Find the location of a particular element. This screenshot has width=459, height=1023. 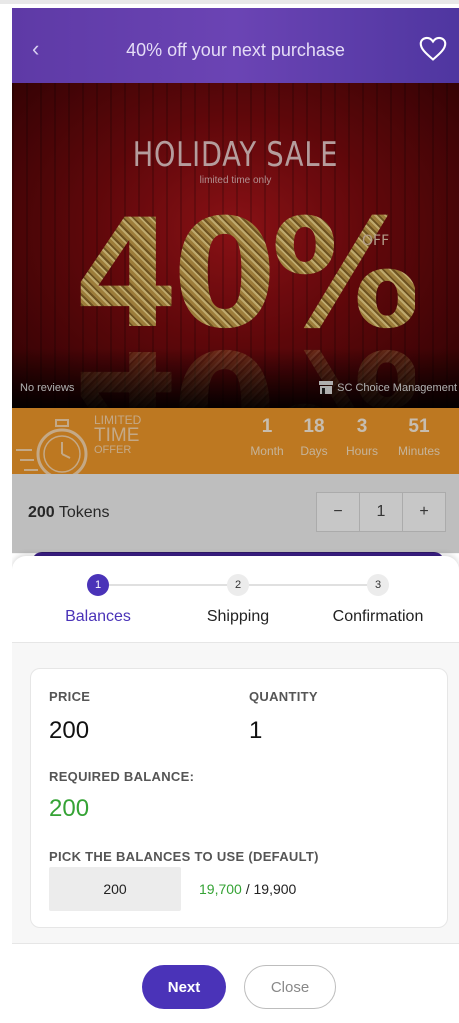

required-balance-label: REQUIRED BALANCE: is located at coordinates (122, 776).